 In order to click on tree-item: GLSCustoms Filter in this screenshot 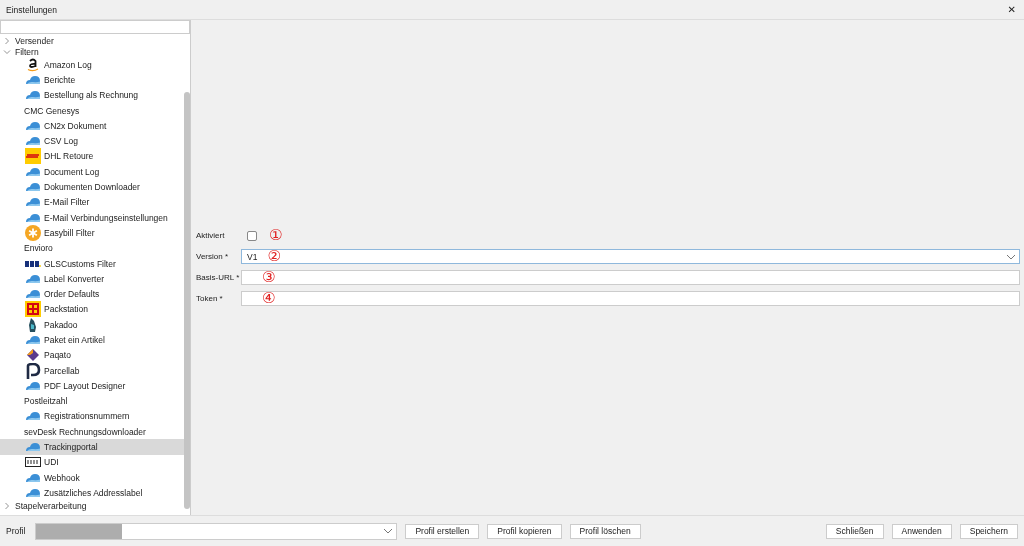, I will do `click(92, 263)`.